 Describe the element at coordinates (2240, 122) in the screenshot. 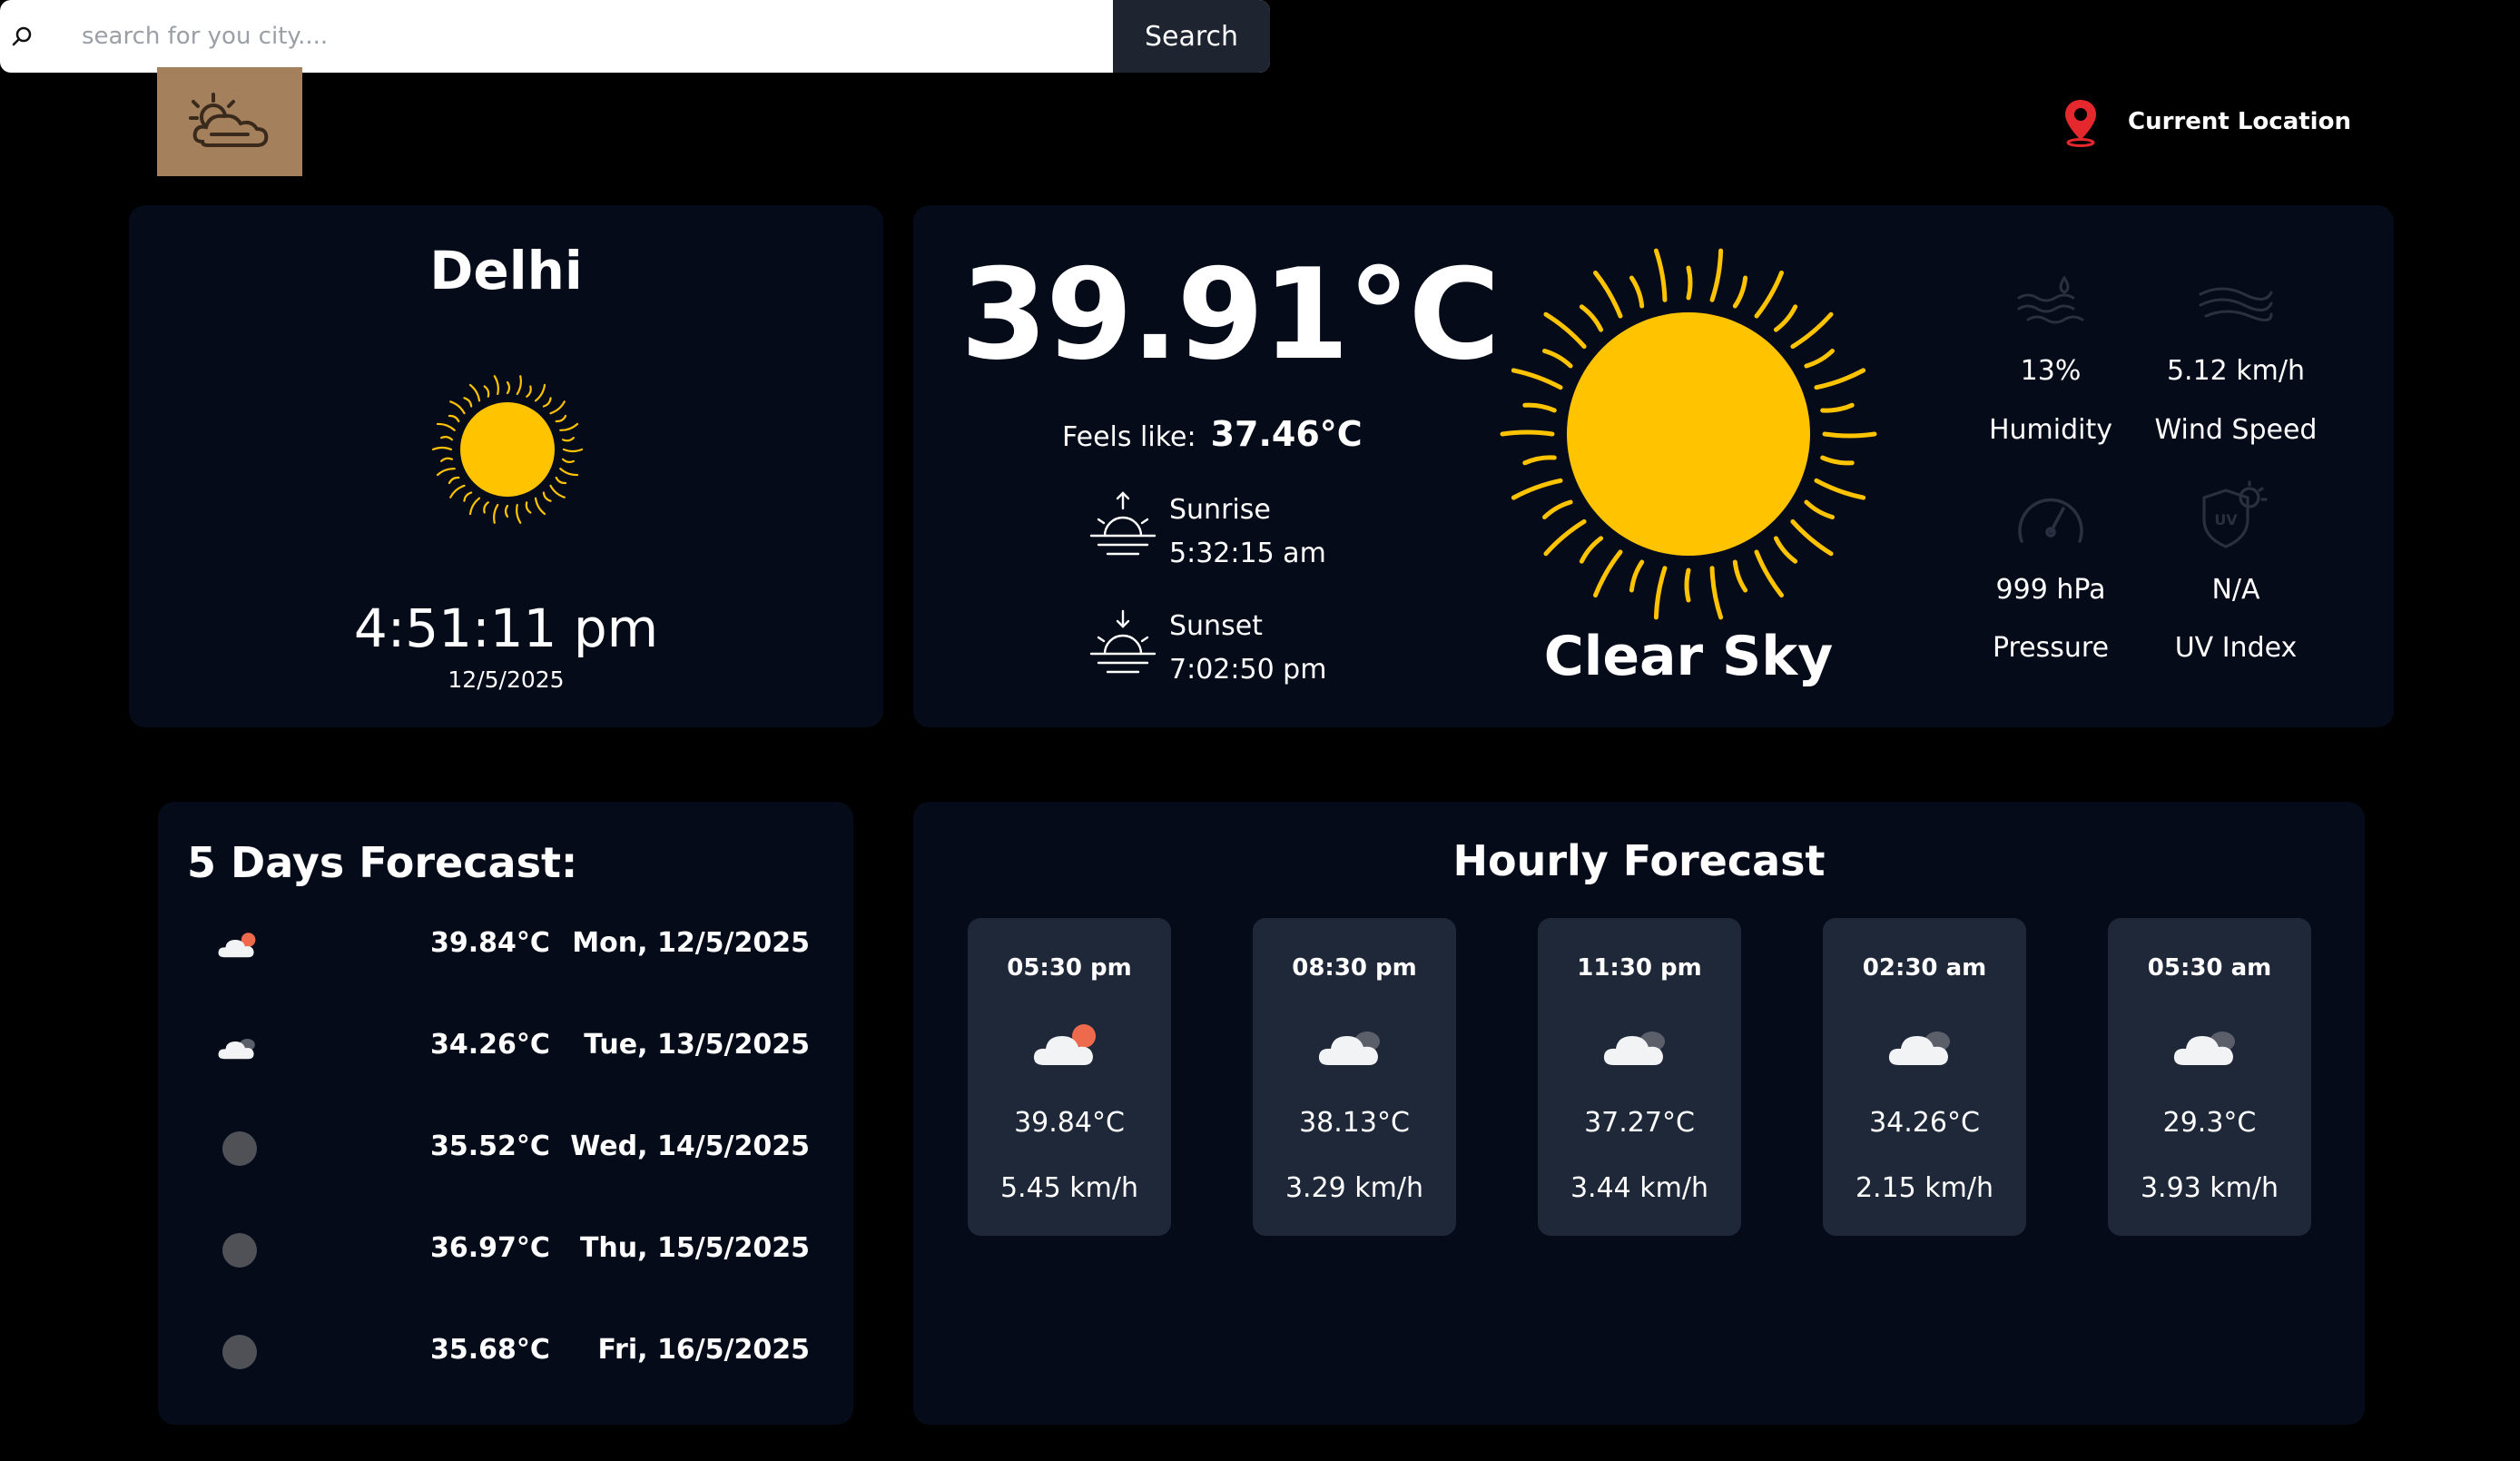

I see `current-location-label: Current Location` at that location.